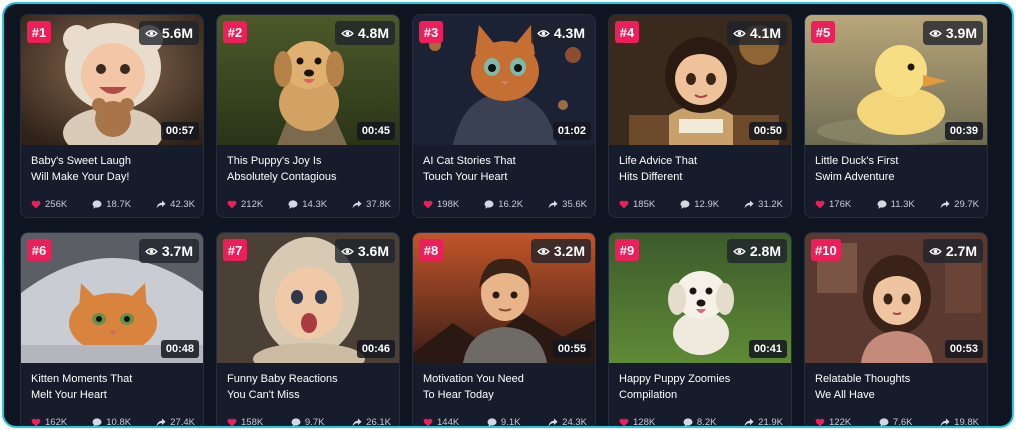 The height and width of the screenshot is (430, 1016). Describe the element at coordinates (49, 421) in the screenshot. I see `likes-stat: 162K` at that location.